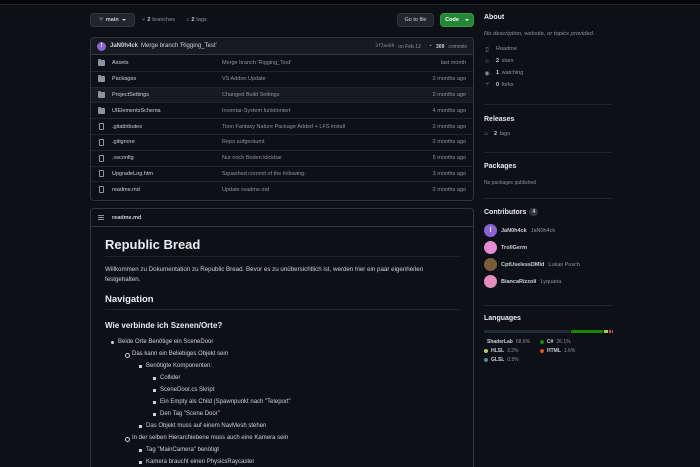 Image resolution: width=700 pixels, height=467 pixels. Describe the element at coordinates (514, 248) in the screenshot. I see `contributor-login: TrollGerm` at that location.